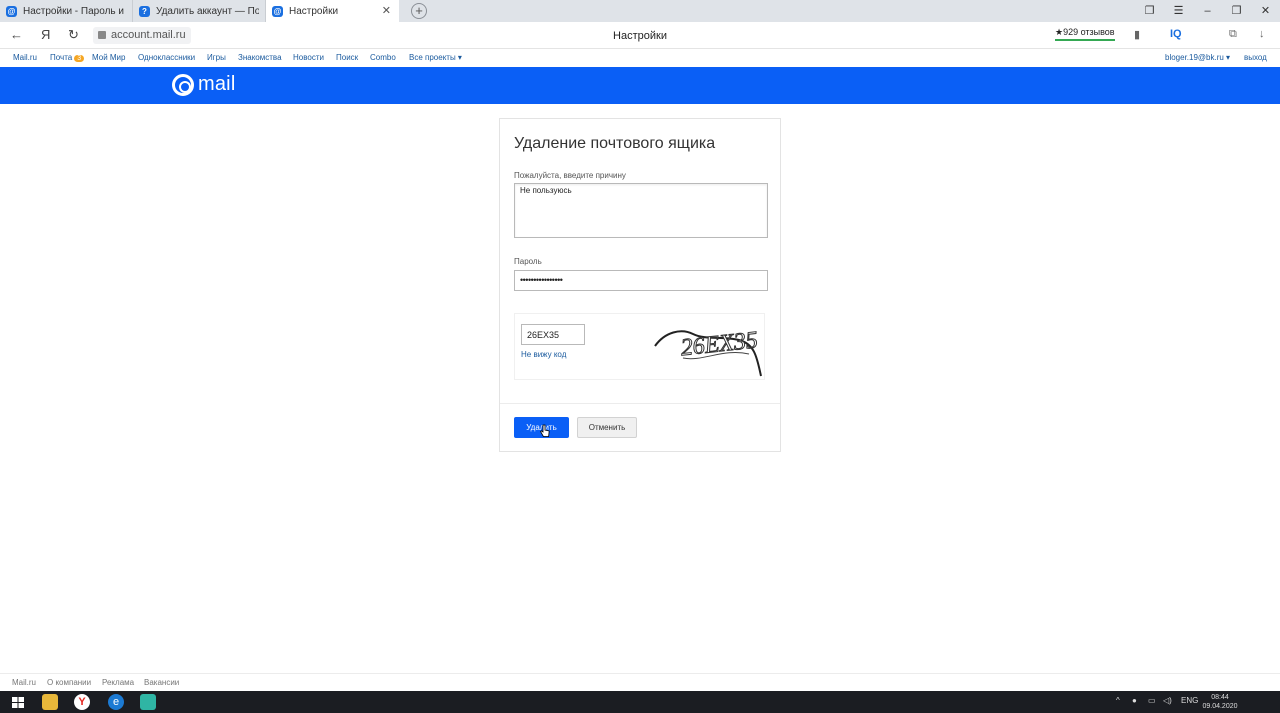  I want to click on nav-item-games: Игры, so click(216, 57).